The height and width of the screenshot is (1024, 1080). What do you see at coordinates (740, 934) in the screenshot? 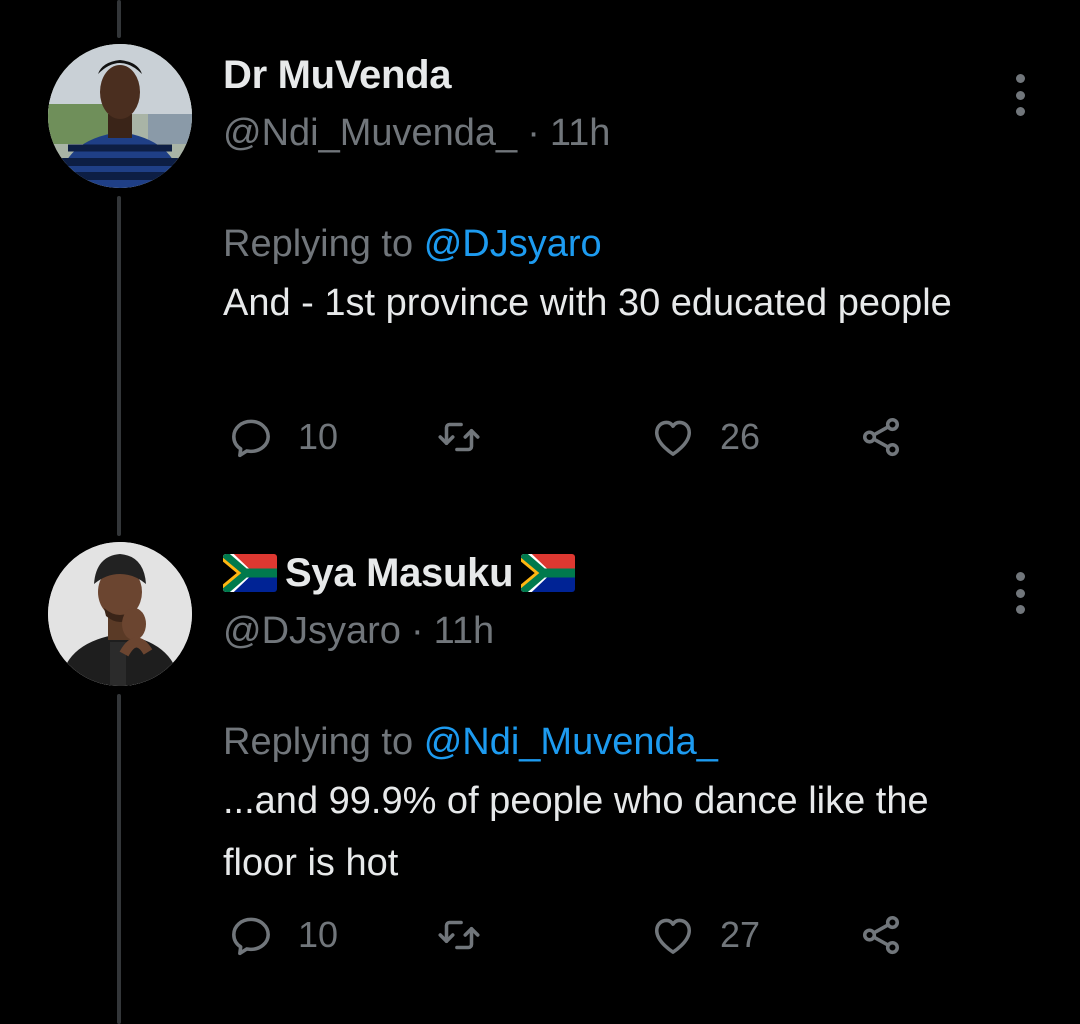
I see `like-count: 27` at bounding box center [740, 934].